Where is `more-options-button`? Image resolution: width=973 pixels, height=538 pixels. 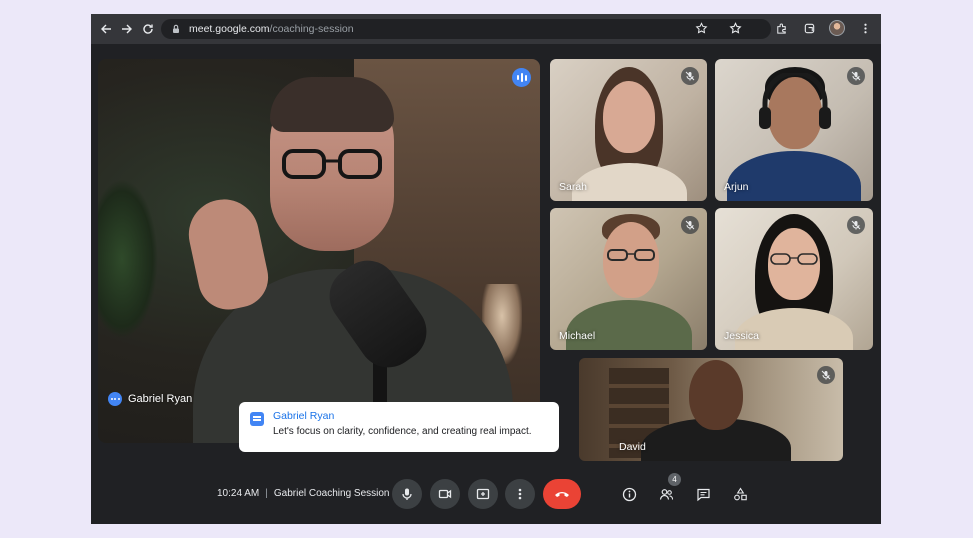
more-options-button is located at coordinates (520, 494).